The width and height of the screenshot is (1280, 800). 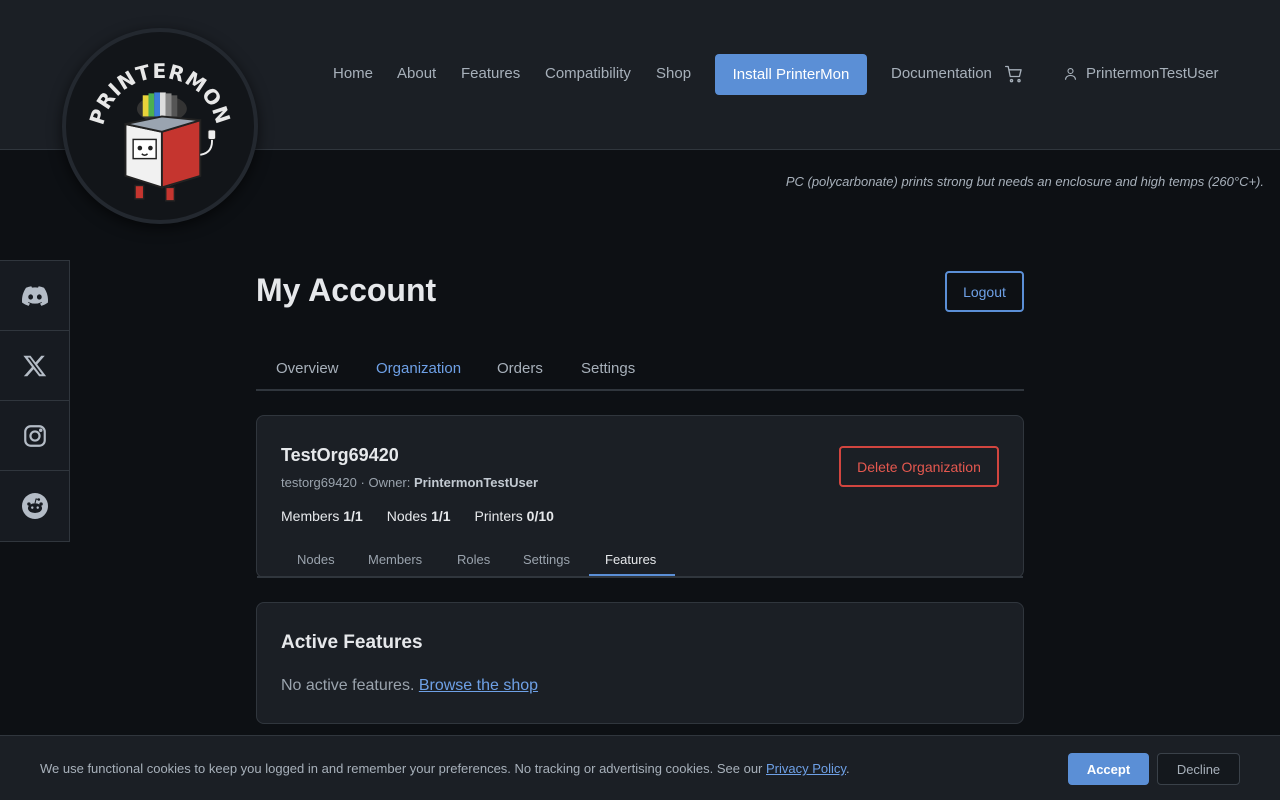 I want to click on organization-subtabs: Nodes Members Roles Settings Features, so click(x=640, y=561).